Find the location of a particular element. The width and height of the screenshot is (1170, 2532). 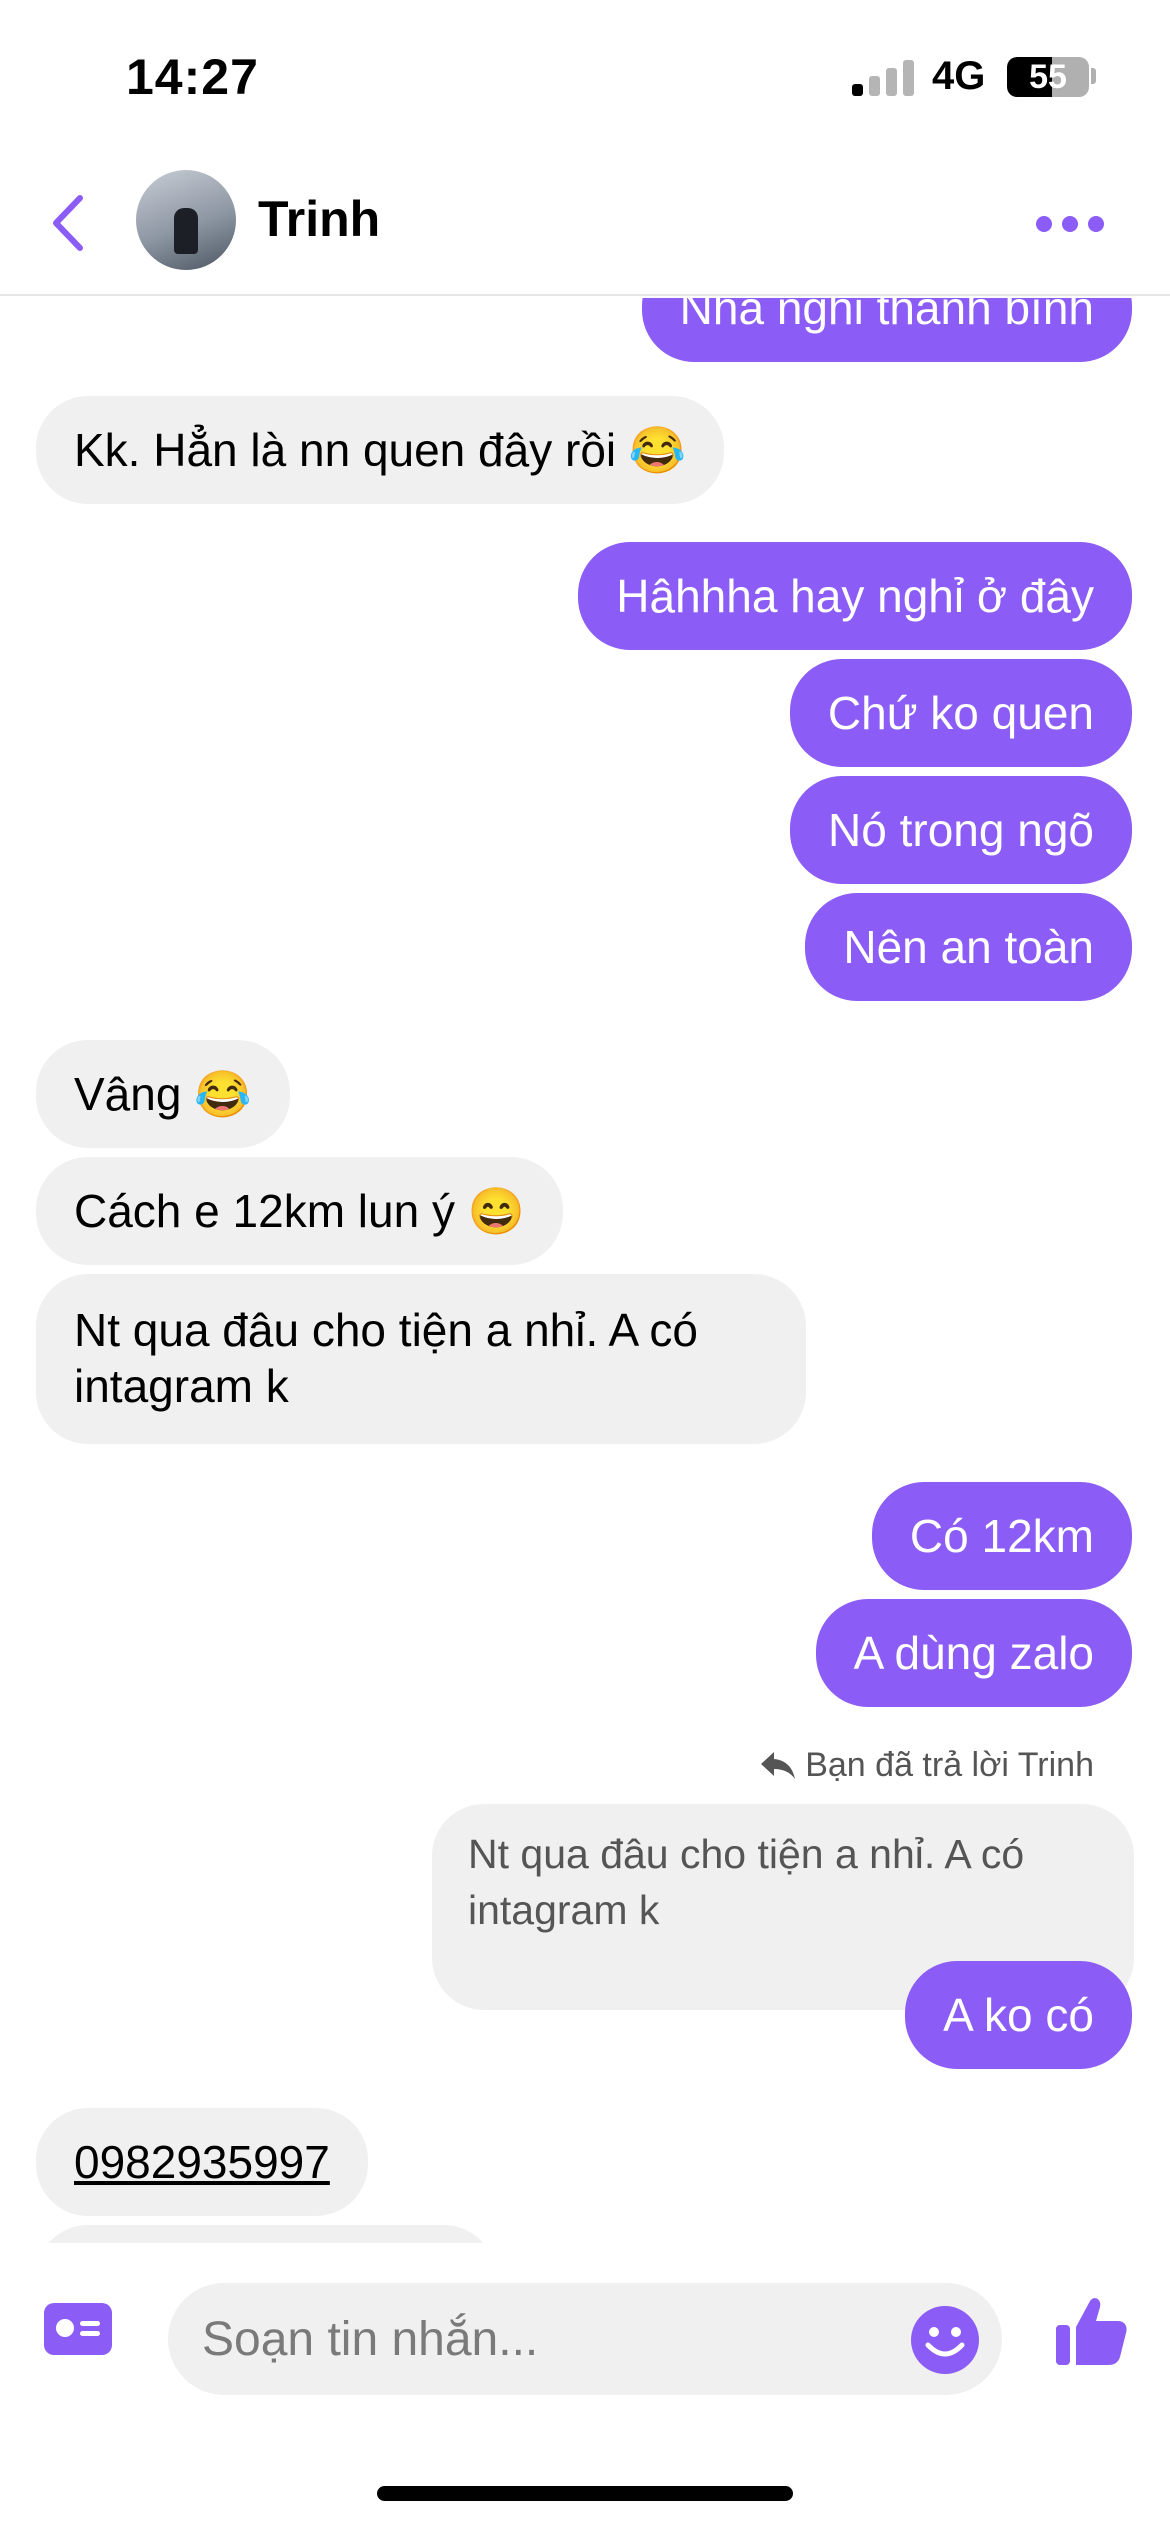

message-bubble: Kk. Hẳn là nn quen đây rồi 😂 is located at coordinates (380, 450).